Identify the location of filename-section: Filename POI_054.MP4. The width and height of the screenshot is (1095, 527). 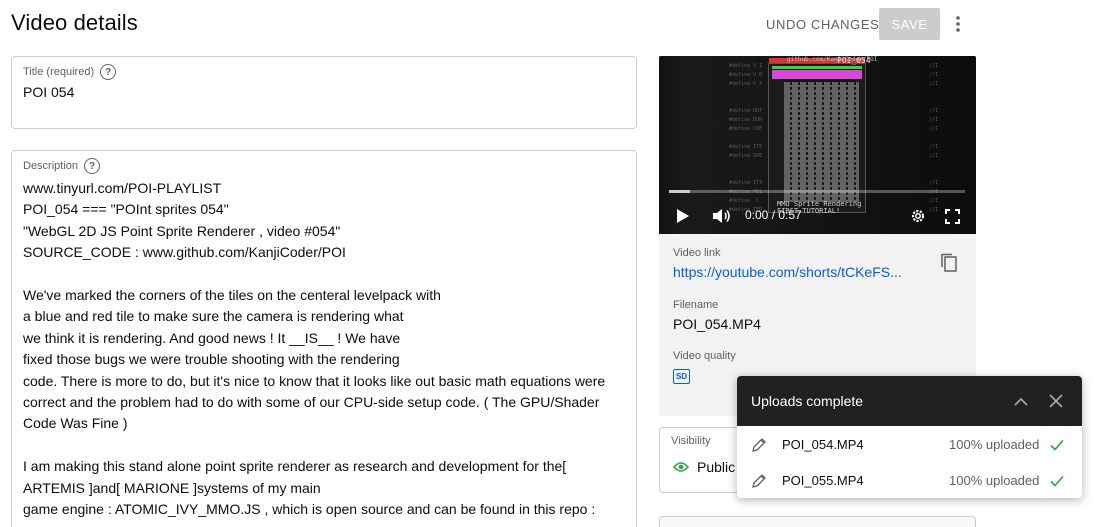
(717, 315).